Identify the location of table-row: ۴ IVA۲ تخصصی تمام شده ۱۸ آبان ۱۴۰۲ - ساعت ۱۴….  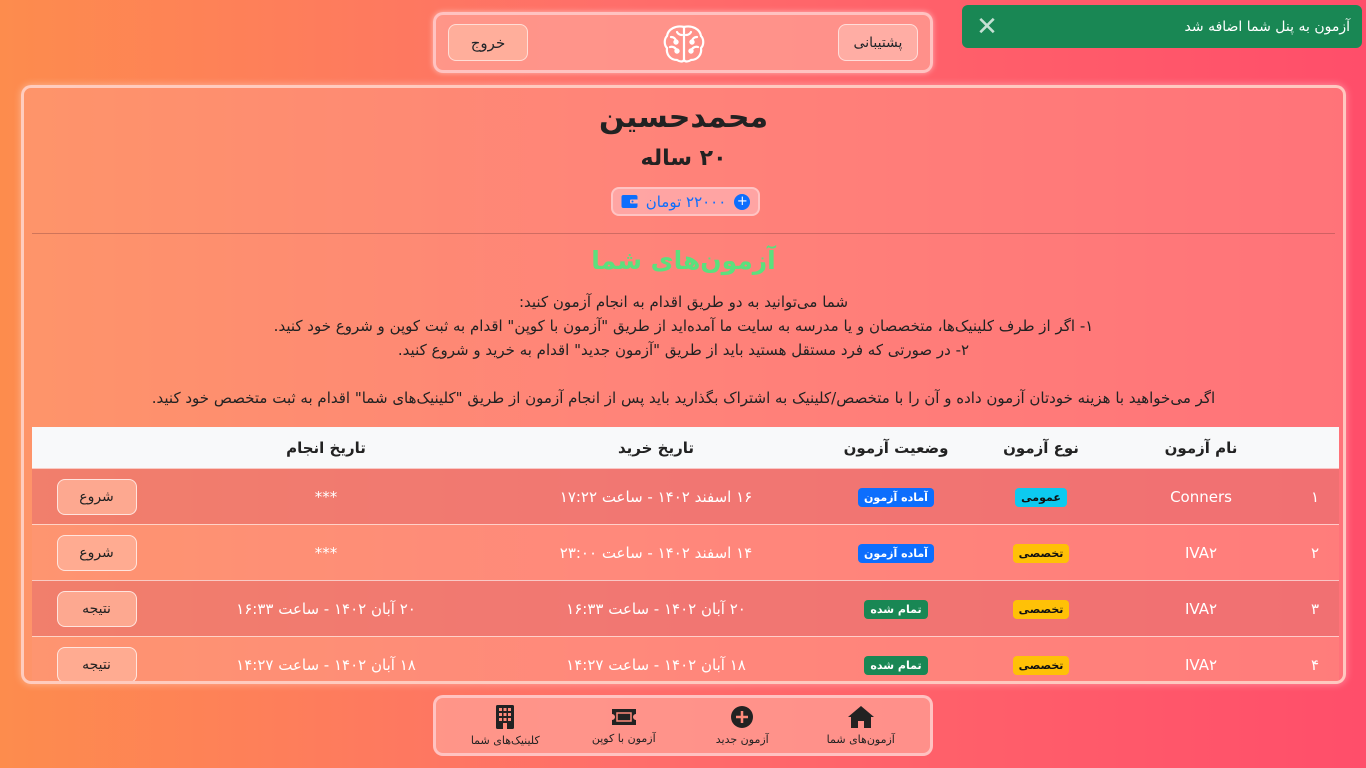
(685, 658).